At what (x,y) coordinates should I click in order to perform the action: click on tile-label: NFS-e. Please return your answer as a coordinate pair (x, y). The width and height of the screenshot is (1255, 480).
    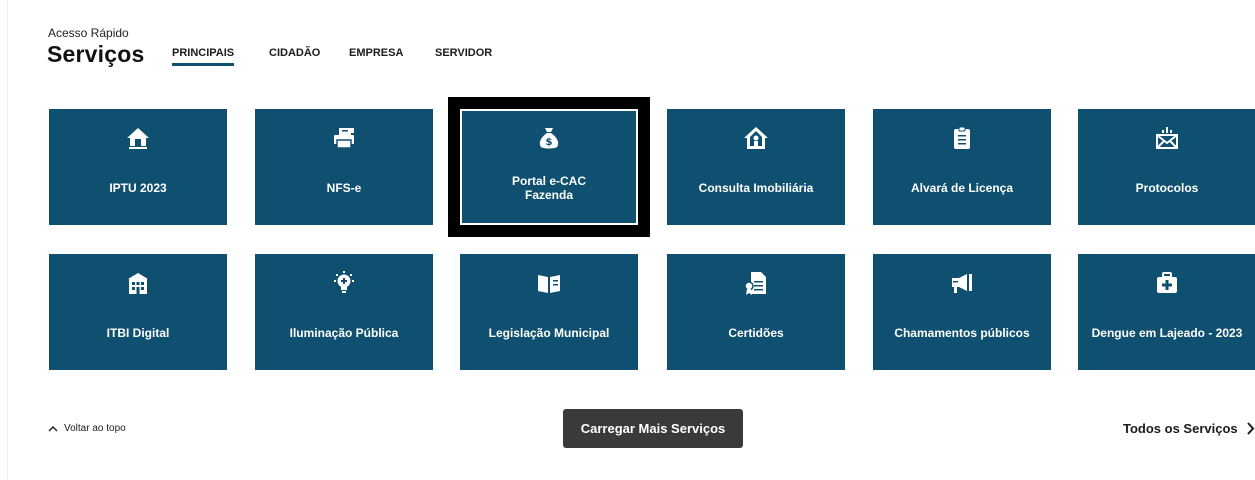
    Looking at the image, I should click on (344, 188).